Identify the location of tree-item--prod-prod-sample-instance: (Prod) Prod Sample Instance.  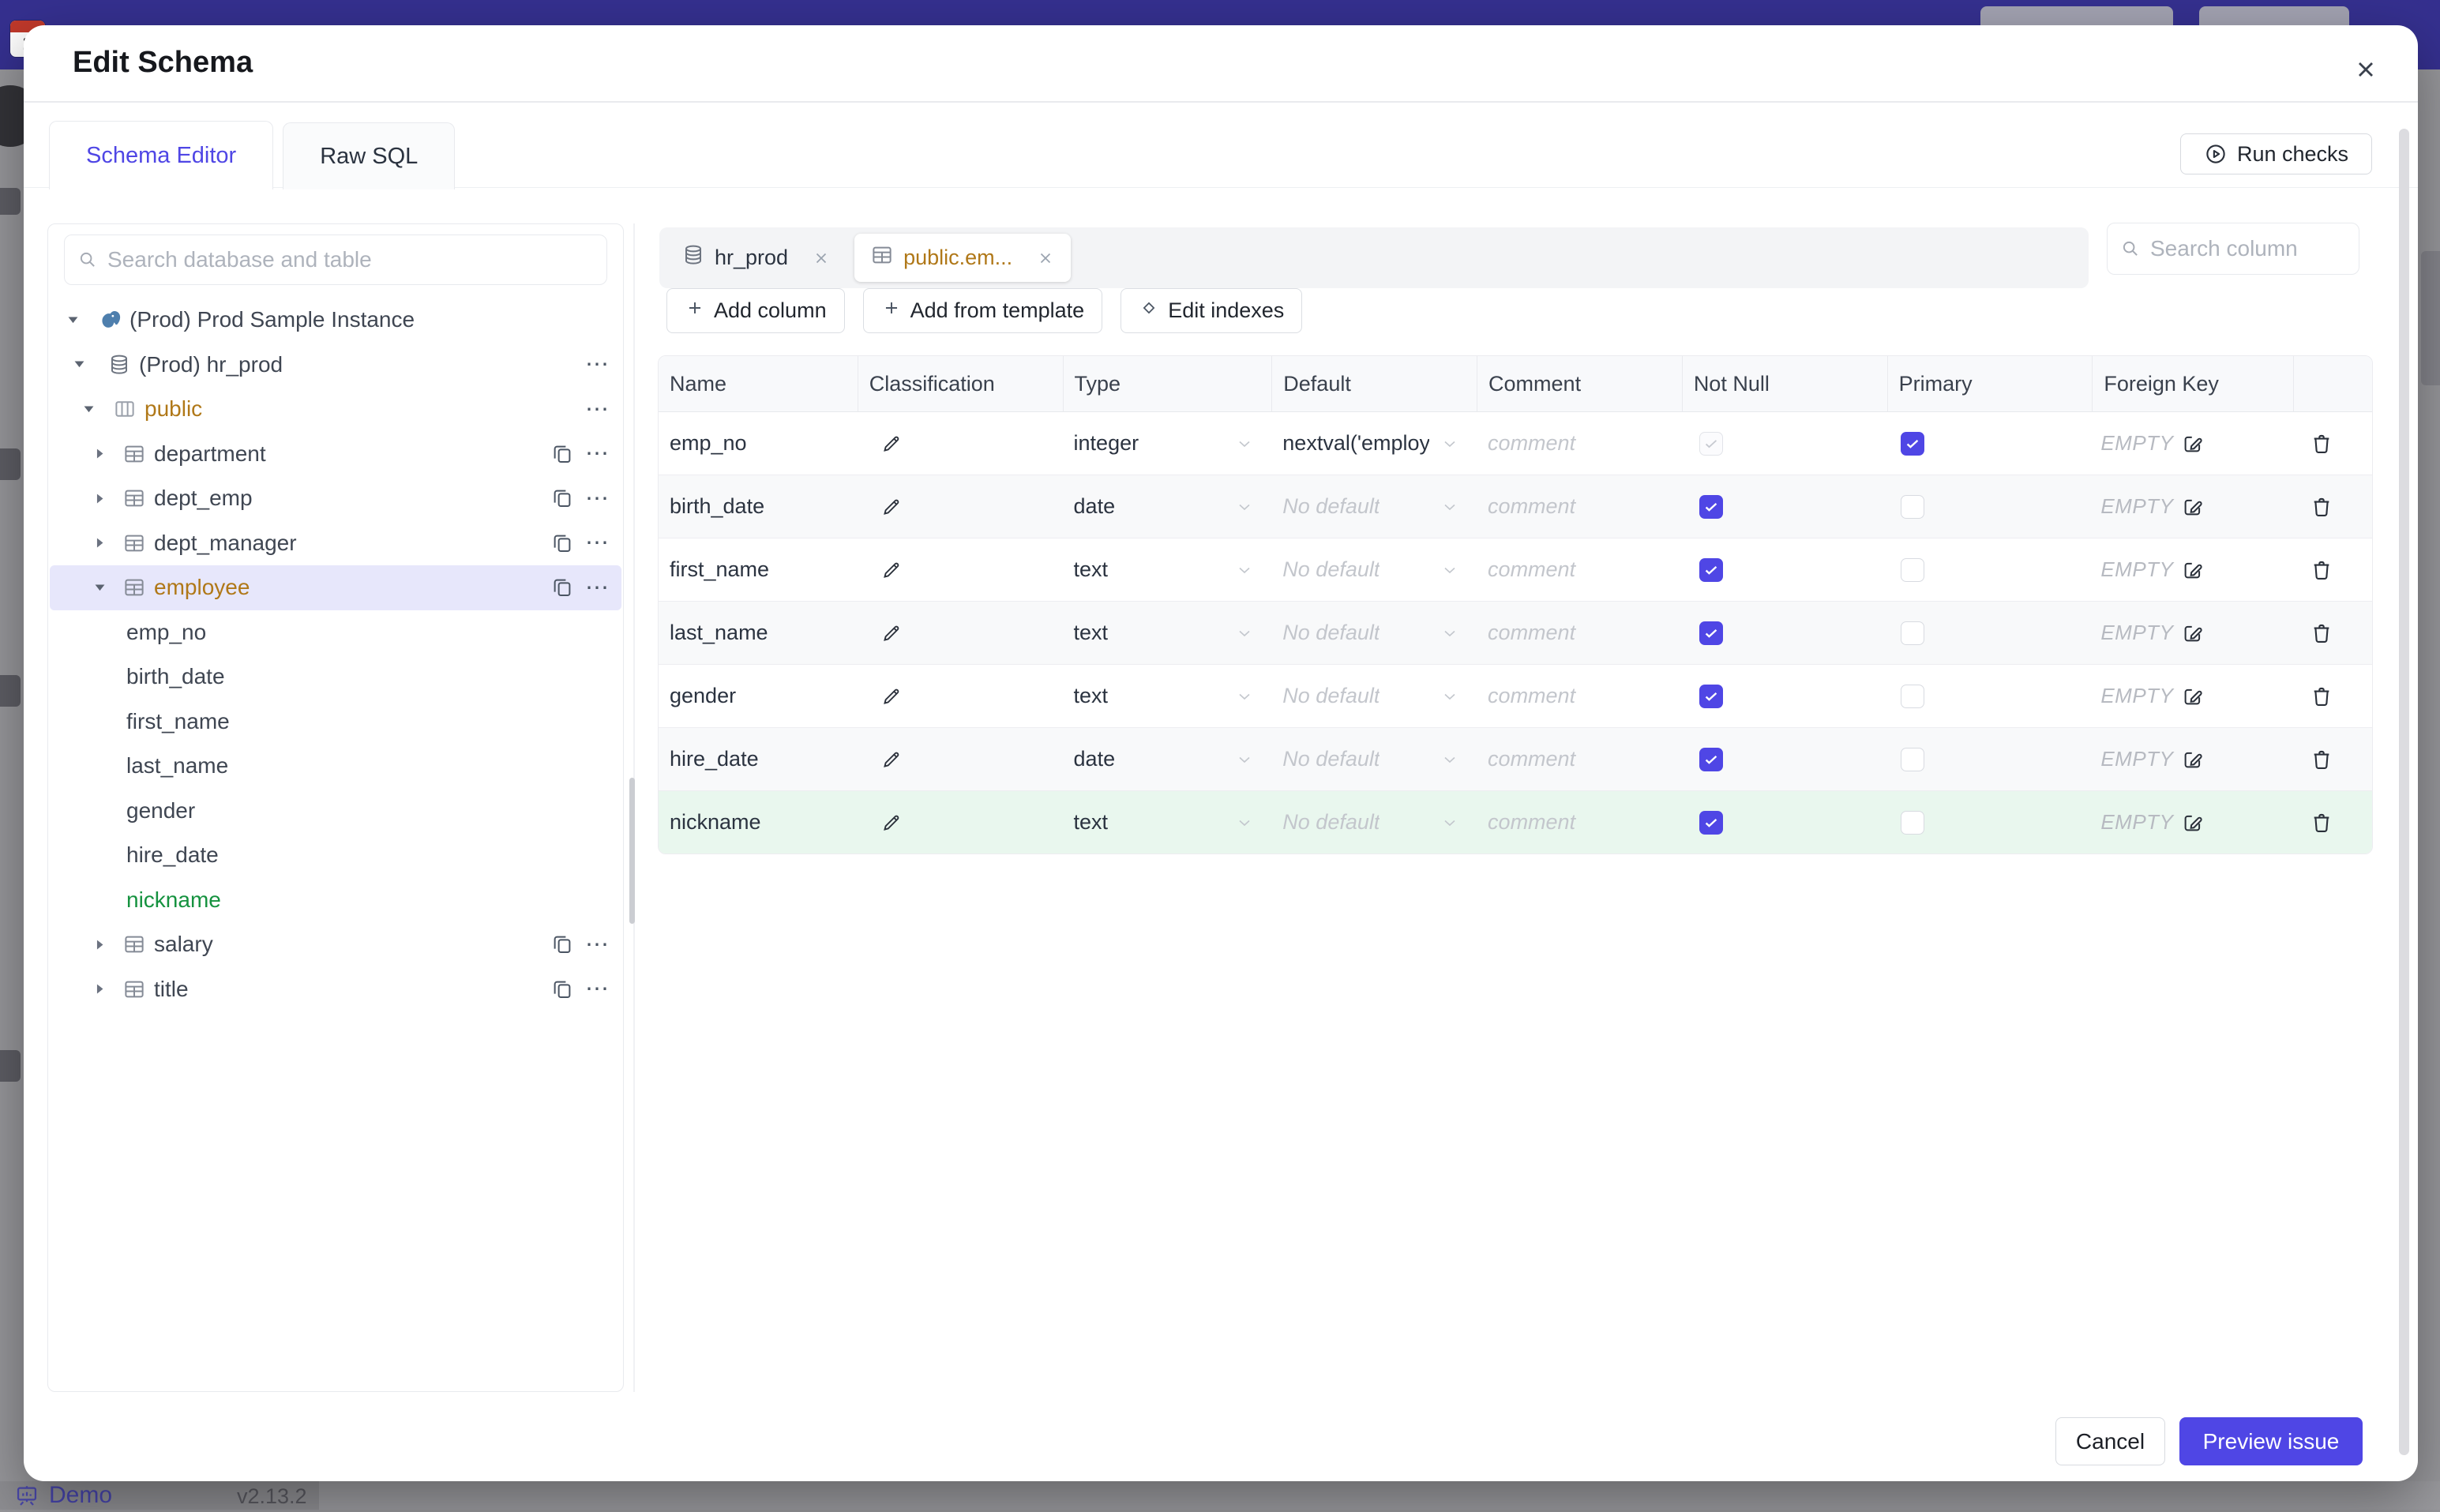
(335, 320).